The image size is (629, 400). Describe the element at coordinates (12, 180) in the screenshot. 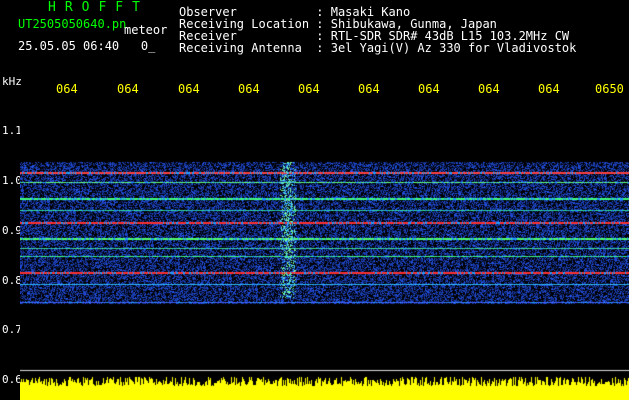

I see `freq-tick-label: 1.0` at that location.